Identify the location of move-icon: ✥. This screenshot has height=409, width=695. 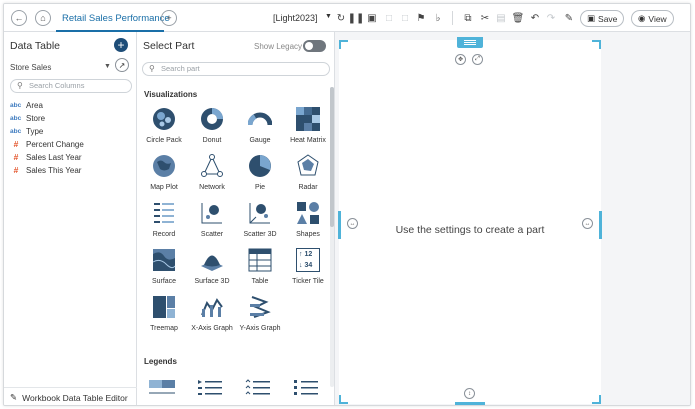
(460, 59).